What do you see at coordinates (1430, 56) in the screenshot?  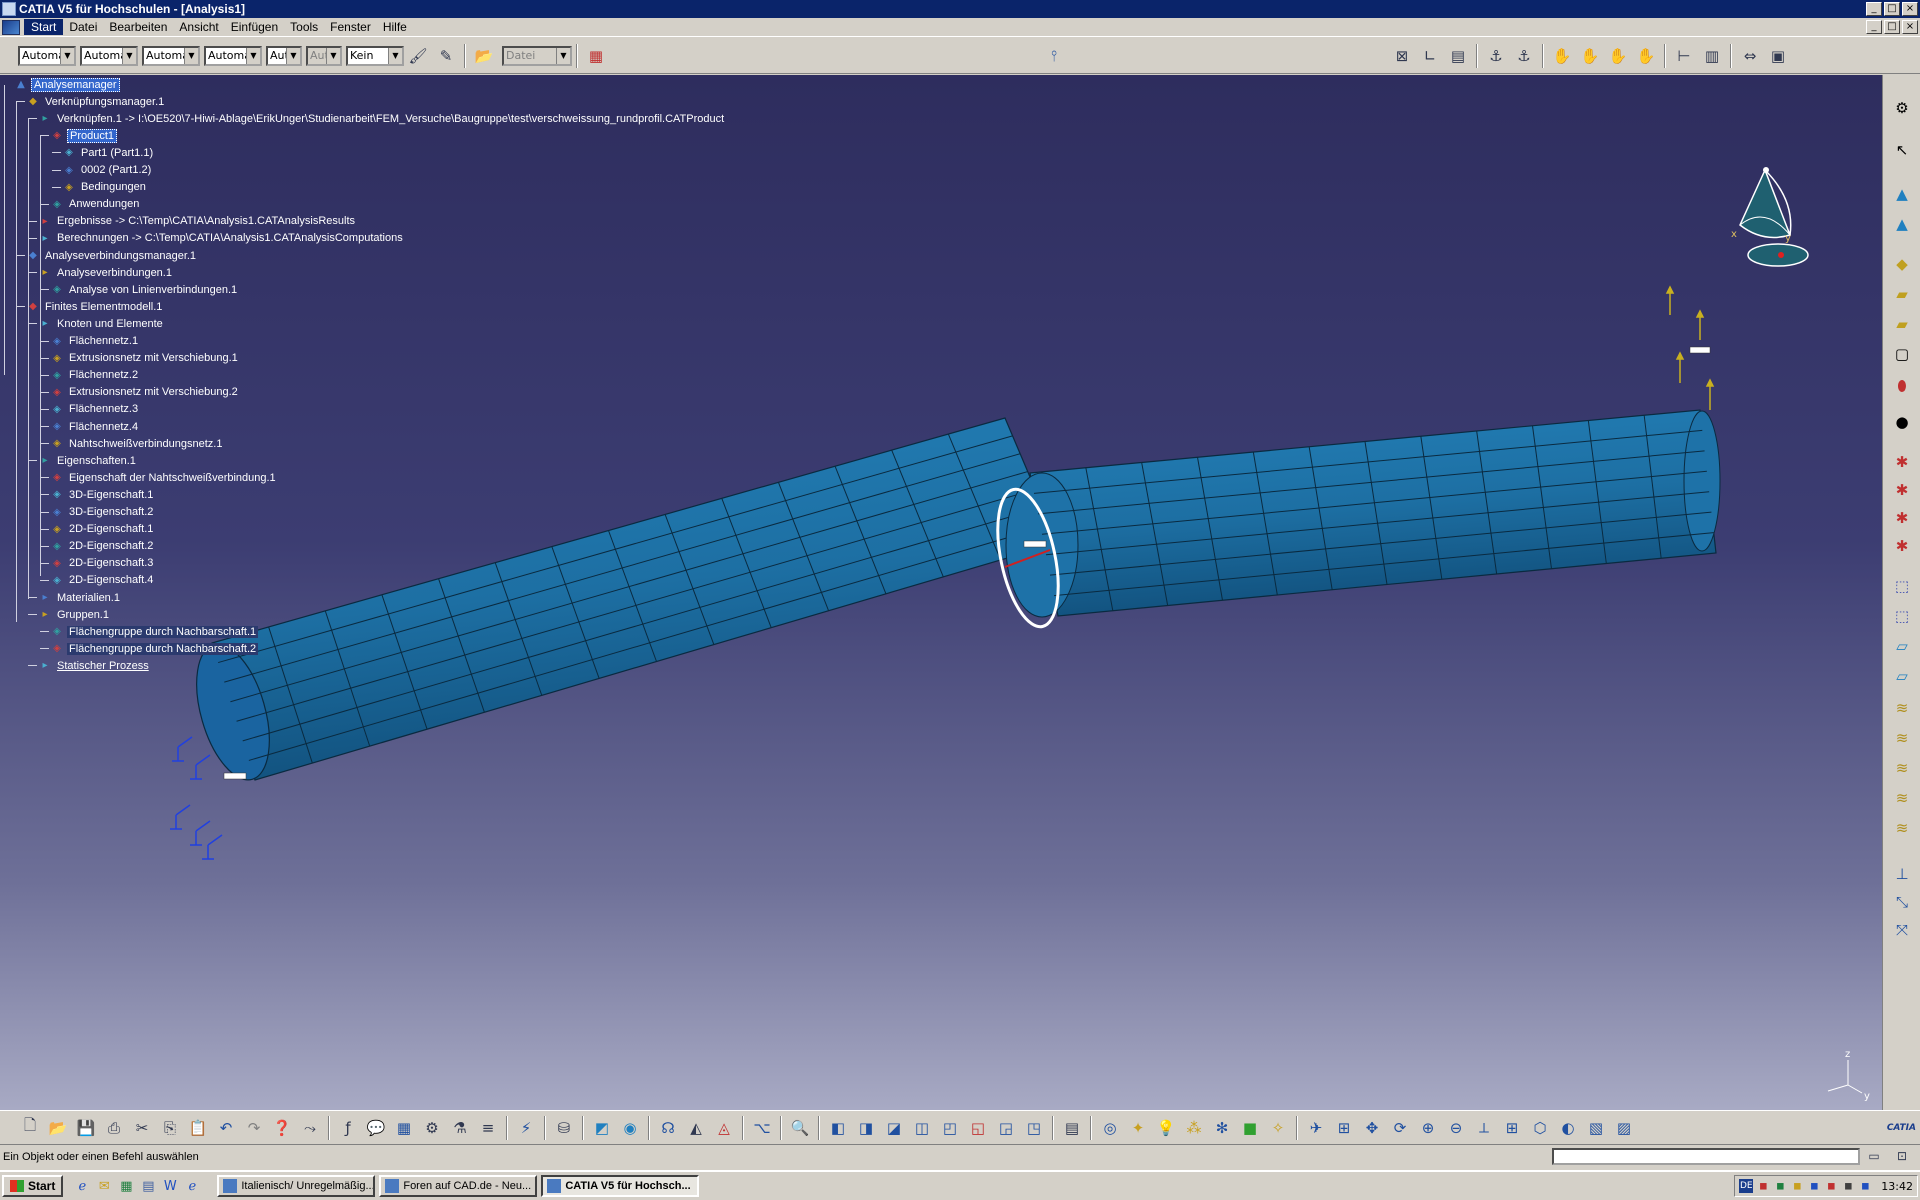 I see `axis-icon: ∟` at bounding box center [1430, 56].